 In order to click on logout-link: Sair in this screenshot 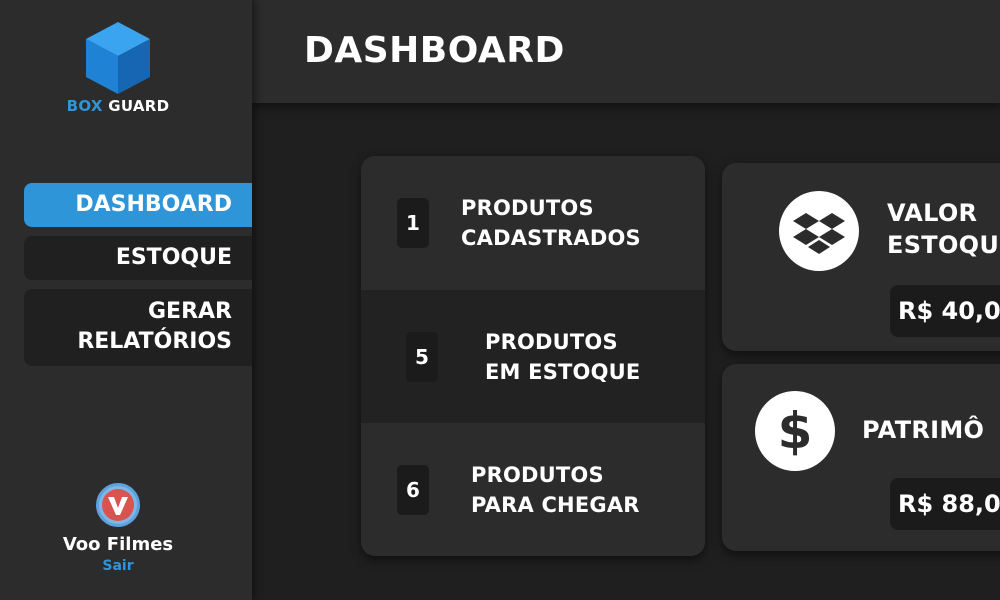, I will do `click(118, 566)`.